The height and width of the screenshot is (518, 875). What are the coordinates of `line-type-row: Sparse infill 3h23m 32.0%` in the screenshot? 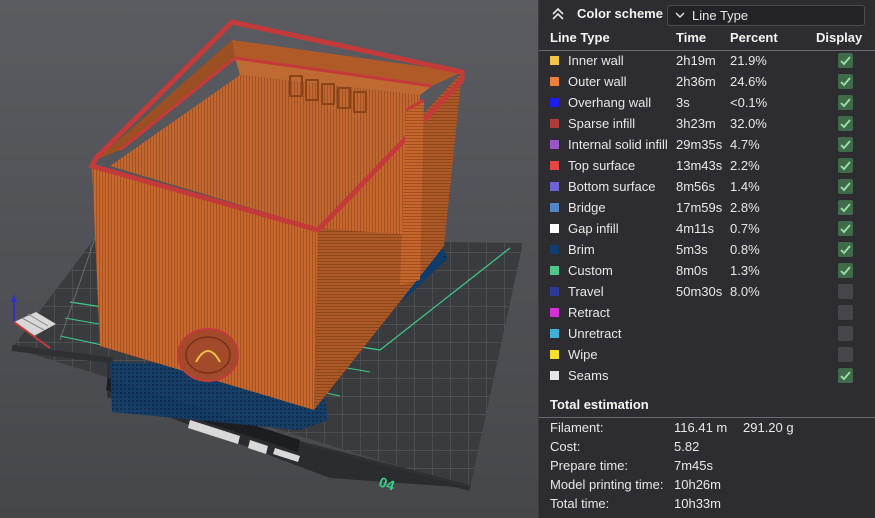 It's located at (707, 124).